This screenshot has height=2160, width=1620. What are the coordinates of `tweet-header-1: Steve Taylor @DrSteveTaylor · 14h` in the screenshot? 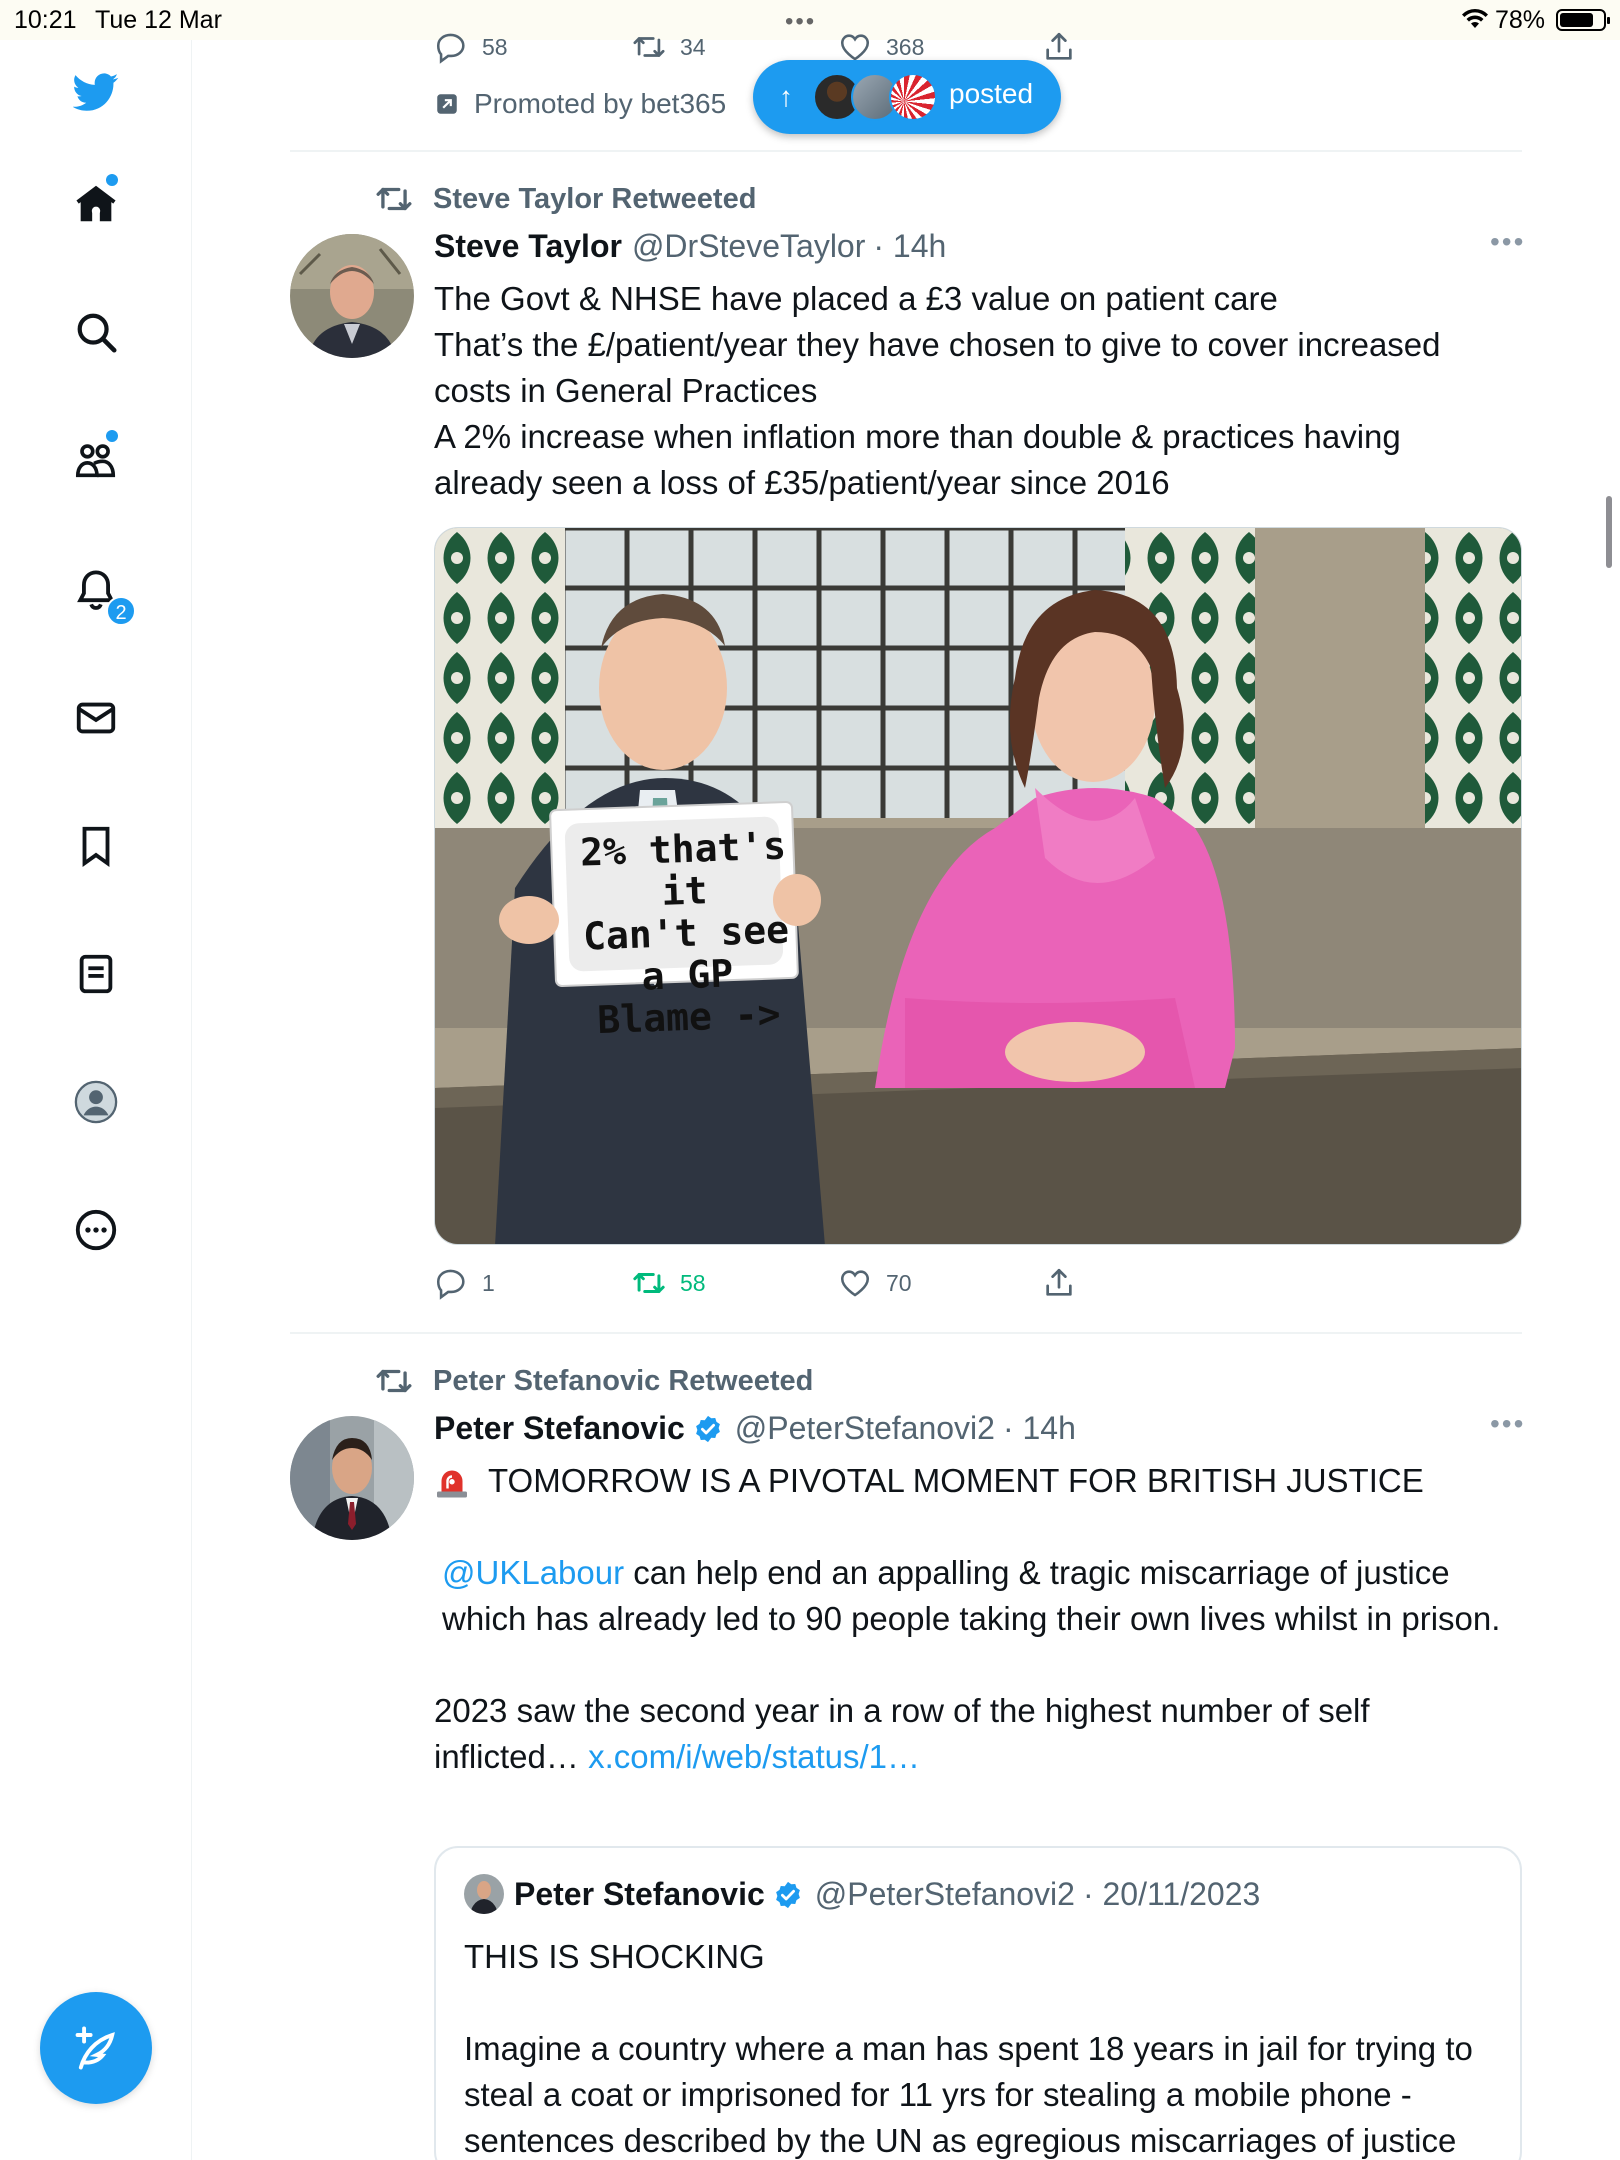 It's located at (690, 246).